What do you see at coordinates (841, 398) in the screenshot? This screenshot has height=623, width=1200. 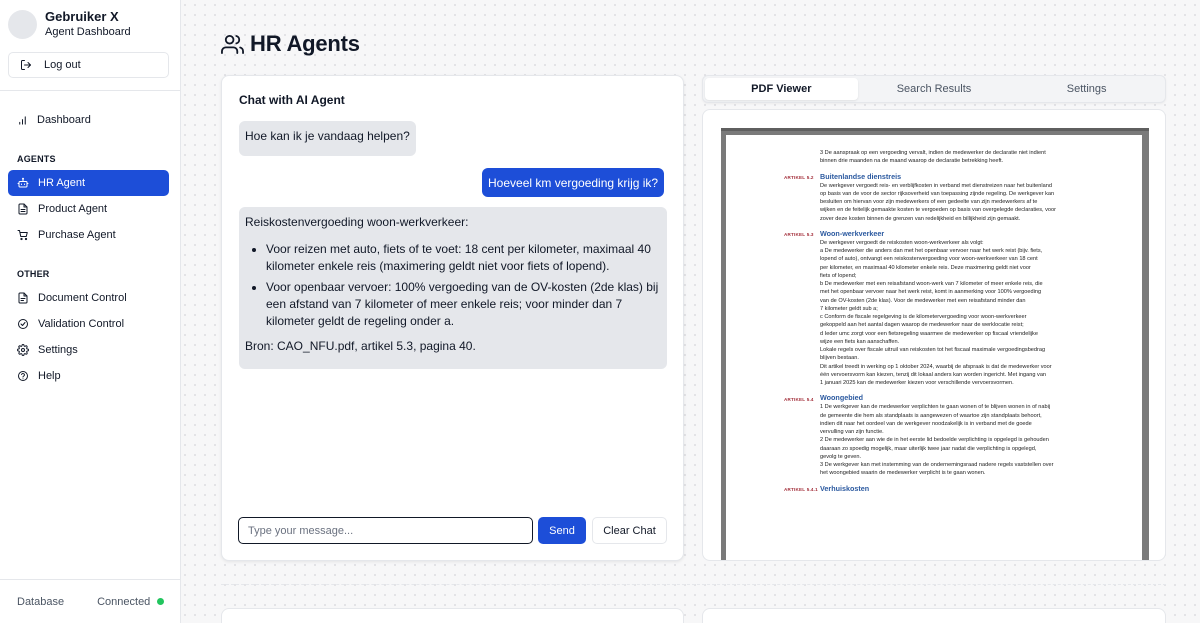 I see `pdf-article-heading: Woongebied` at bounding box center [841, 398].